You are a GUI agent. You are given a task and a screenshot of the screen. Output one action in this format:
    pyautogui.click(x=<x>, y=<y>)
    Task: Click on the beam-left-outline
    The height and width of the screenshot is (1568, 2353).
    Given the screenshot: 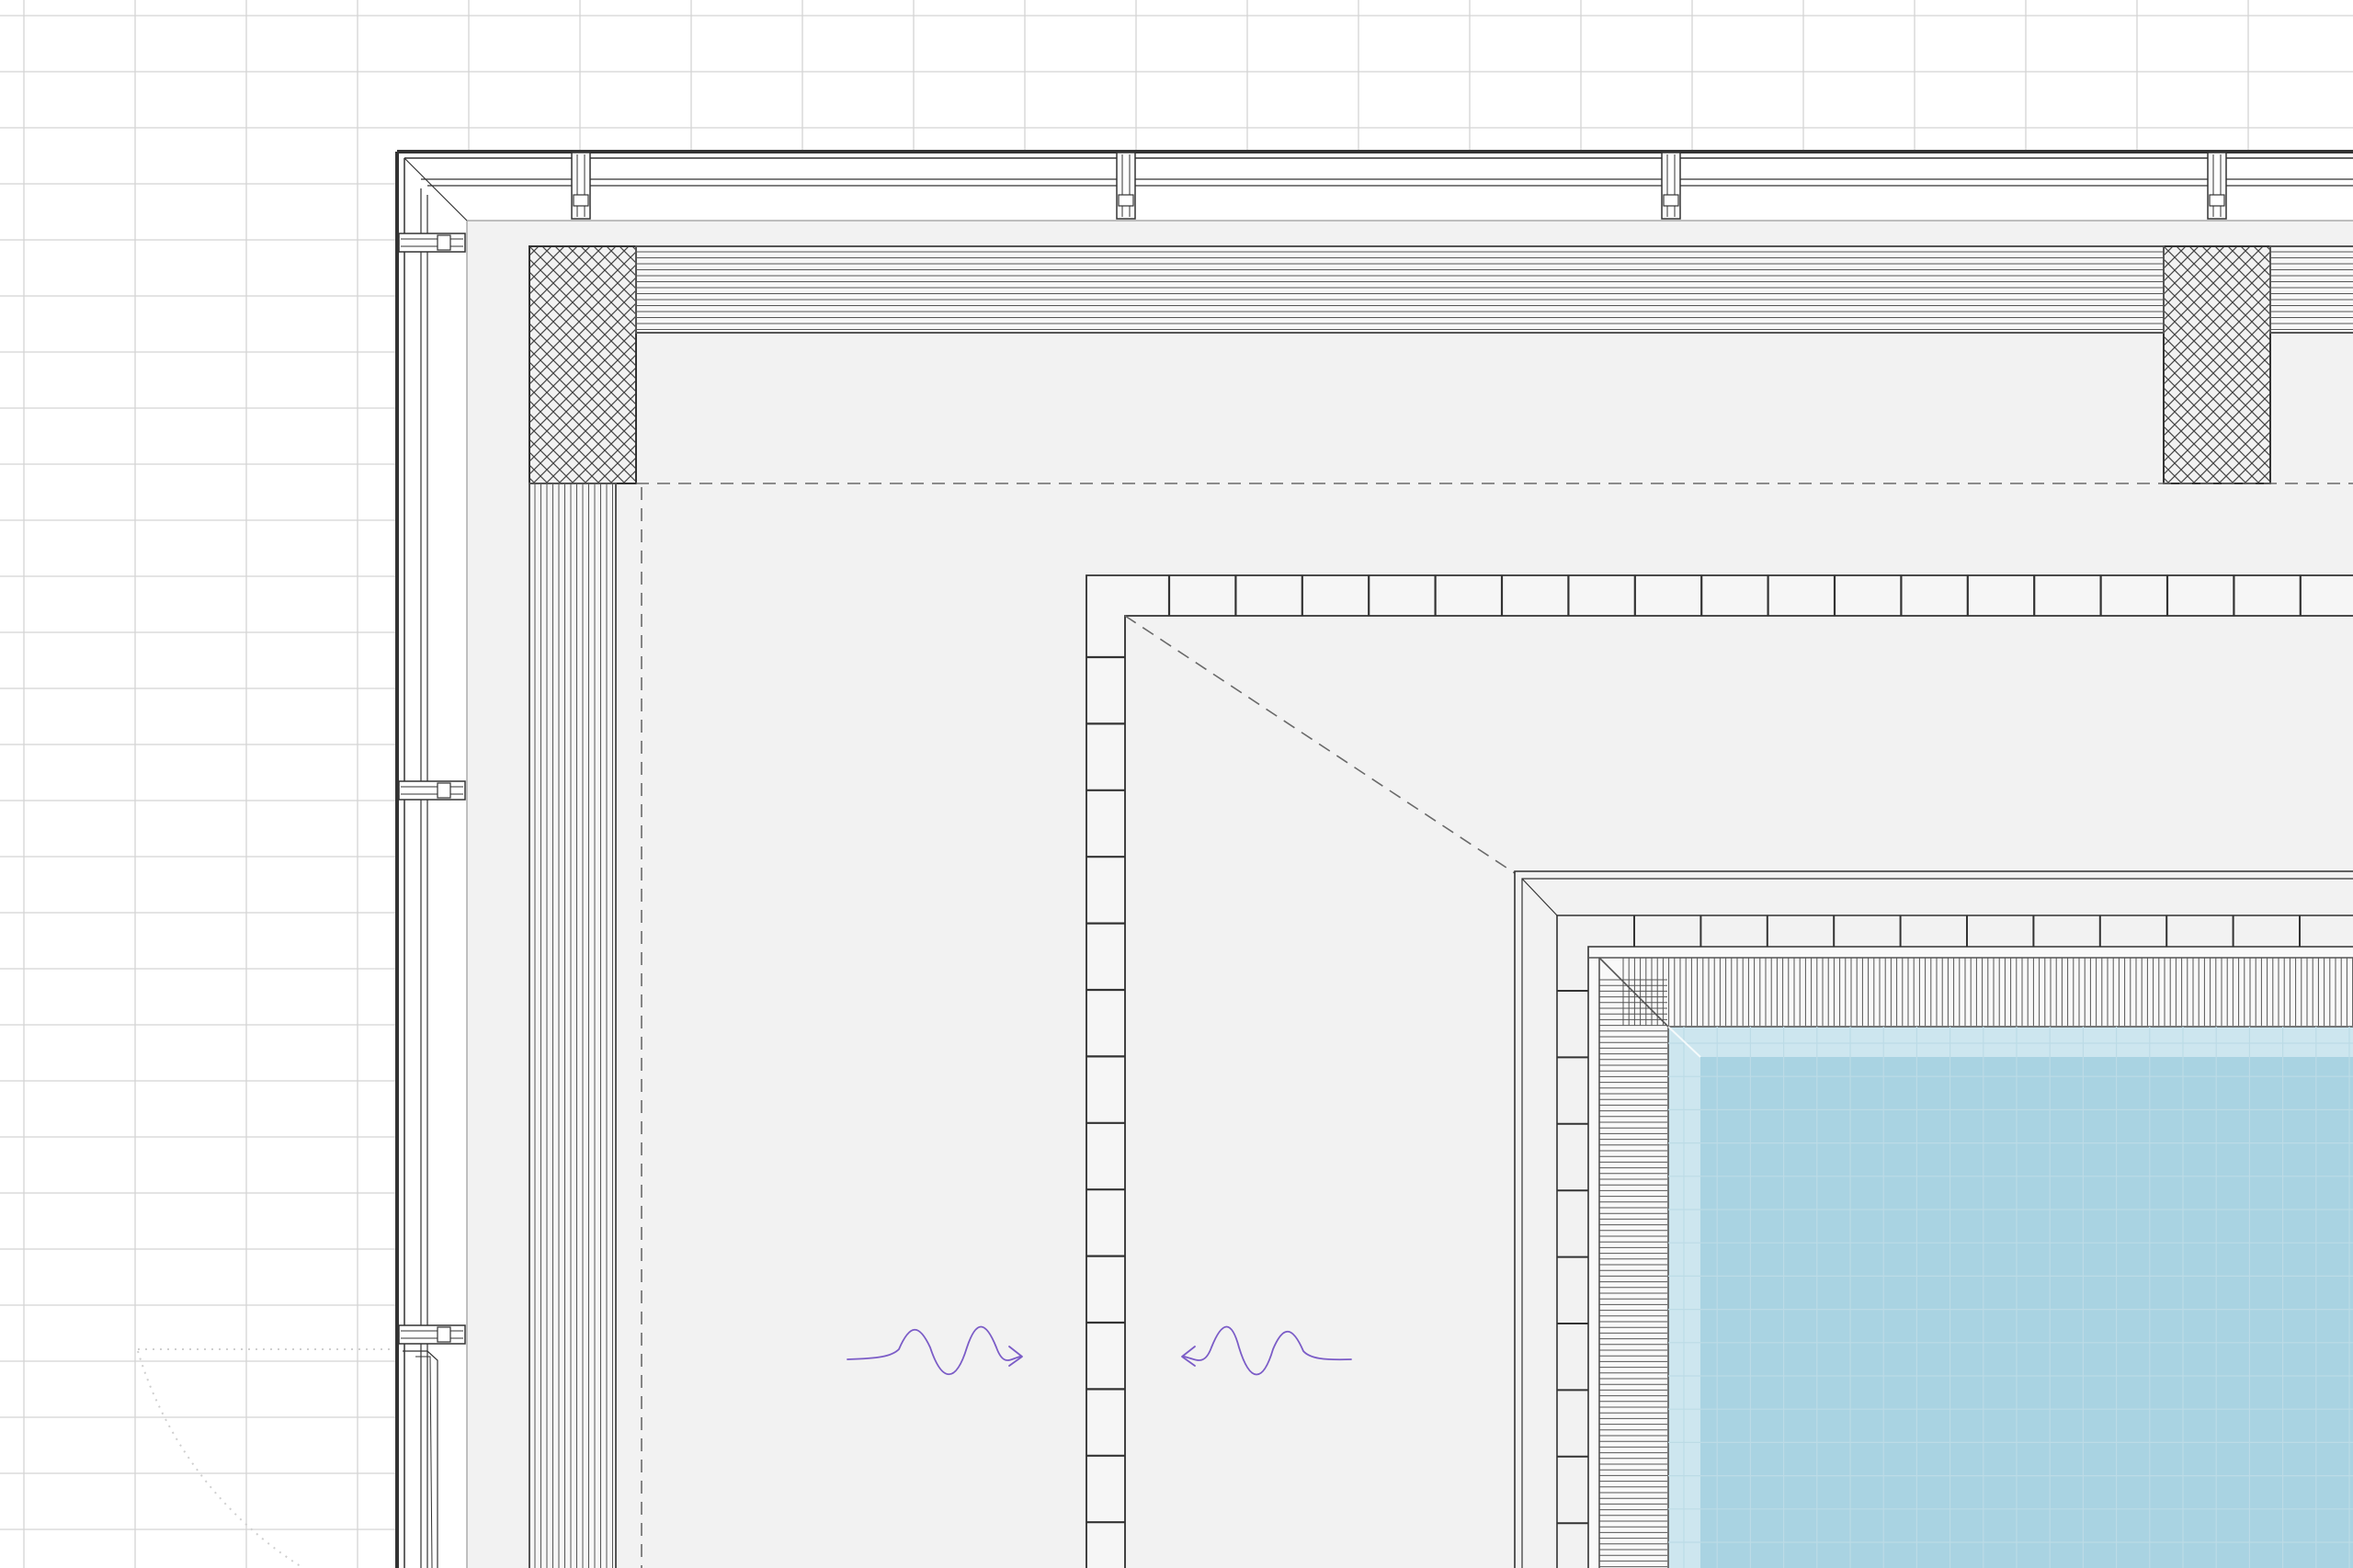 What is the action you would take?
    pyautogui.click(x=573, y=1025)
    